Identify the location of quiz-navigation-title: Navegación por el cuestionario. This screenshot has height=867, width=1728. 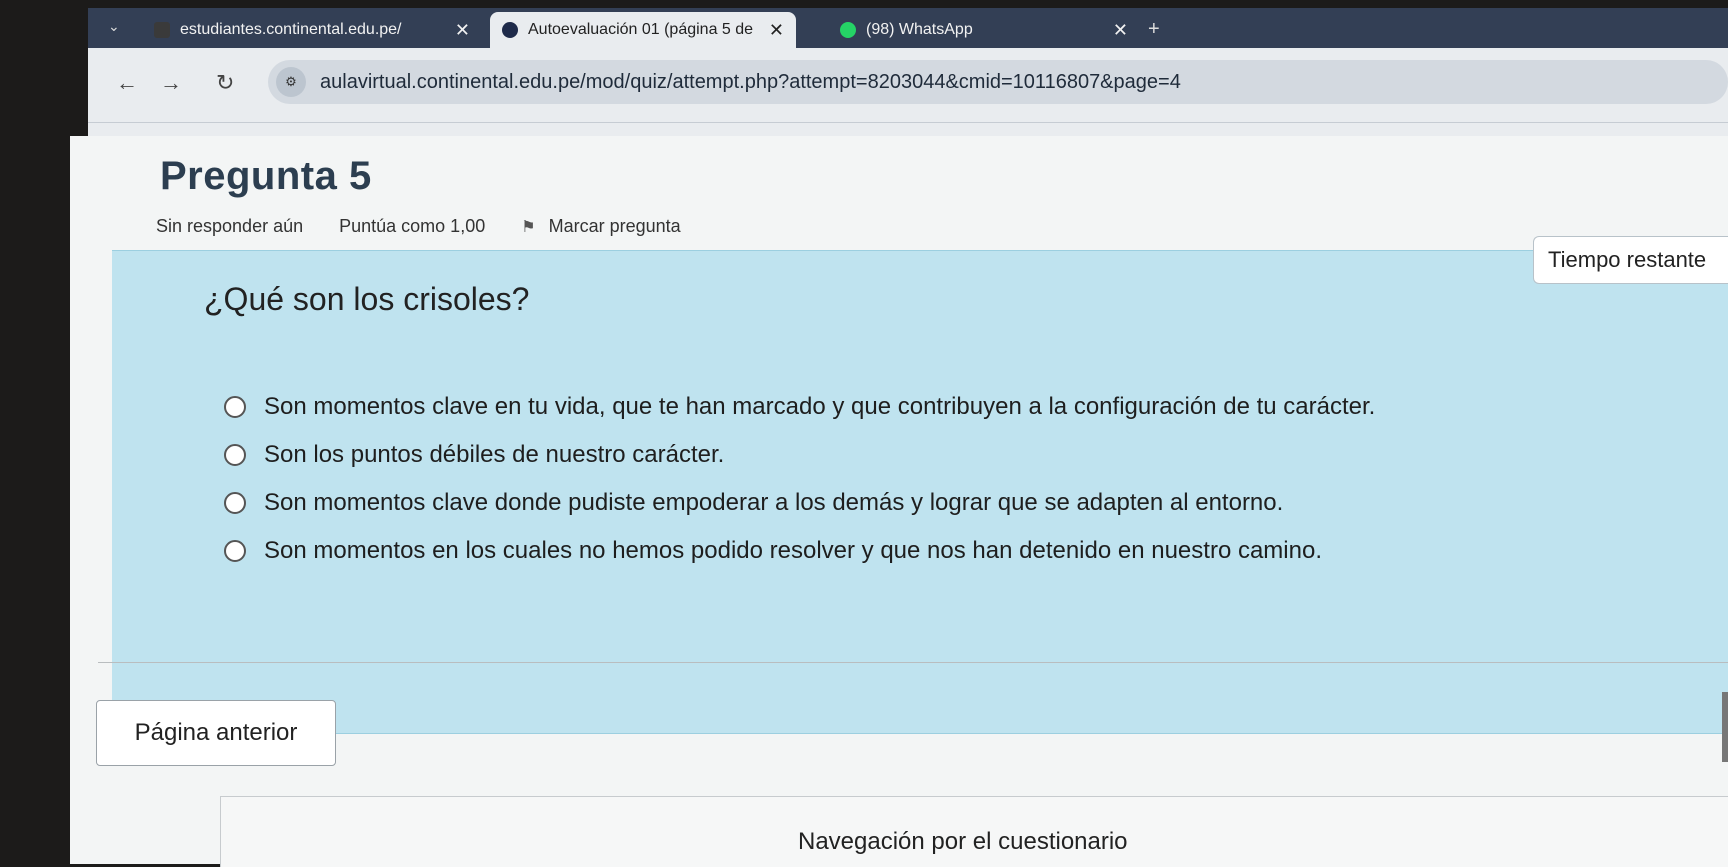
(963, 841).